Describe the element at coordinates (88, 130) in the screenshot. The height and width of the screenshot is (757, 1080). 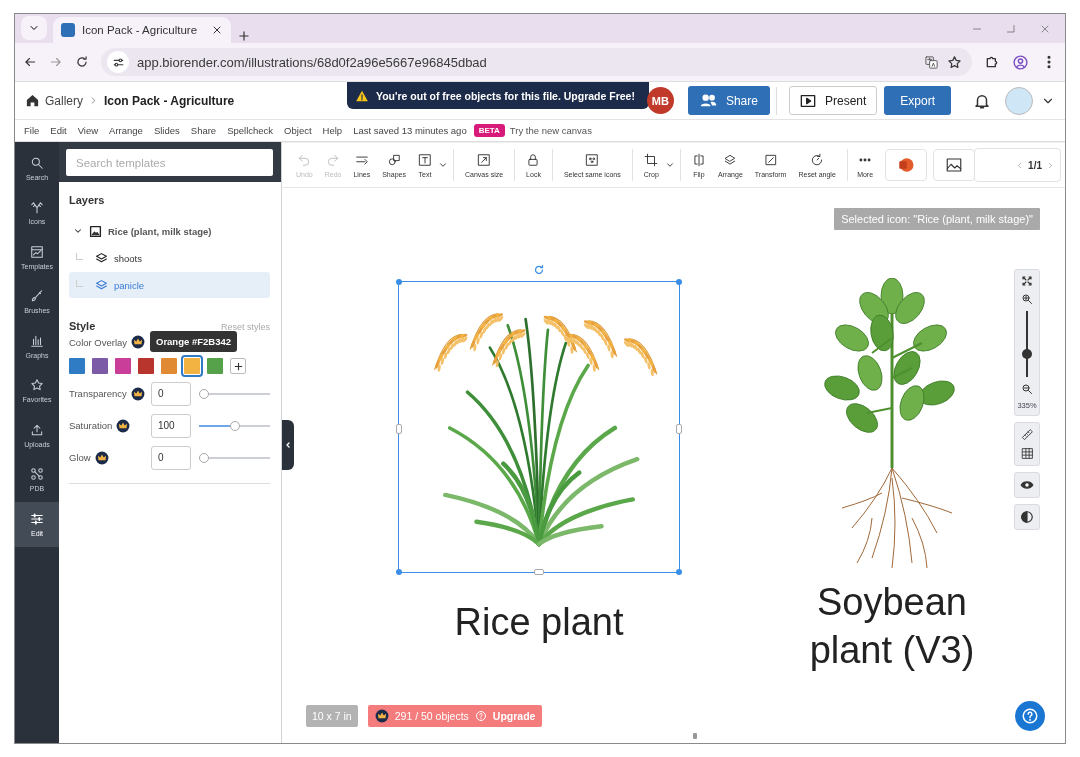
I see `menu-item: View` at that location.